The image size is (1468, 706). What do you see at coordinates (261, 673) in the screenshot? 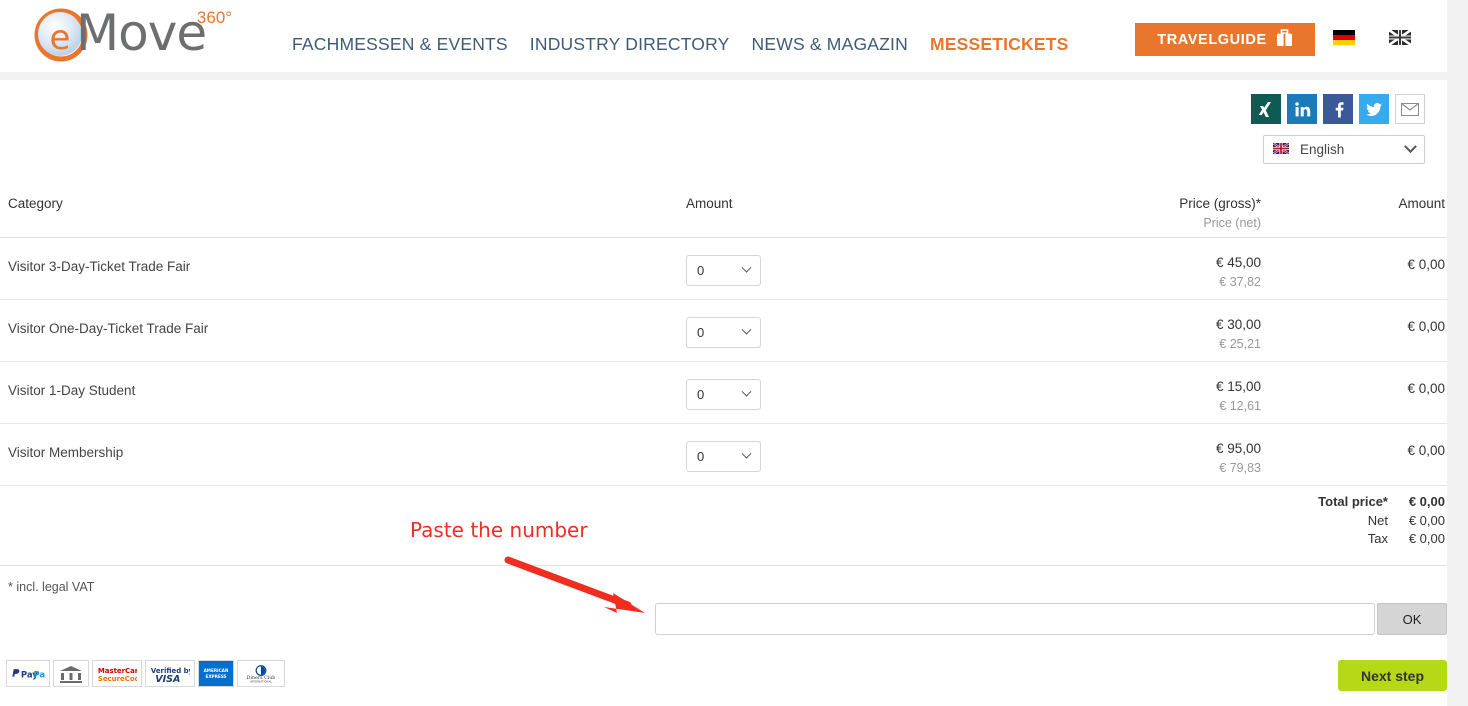
I see `diners-club-logo: Diners Club INTERNATIONAL` at bounding box center [261, 673].